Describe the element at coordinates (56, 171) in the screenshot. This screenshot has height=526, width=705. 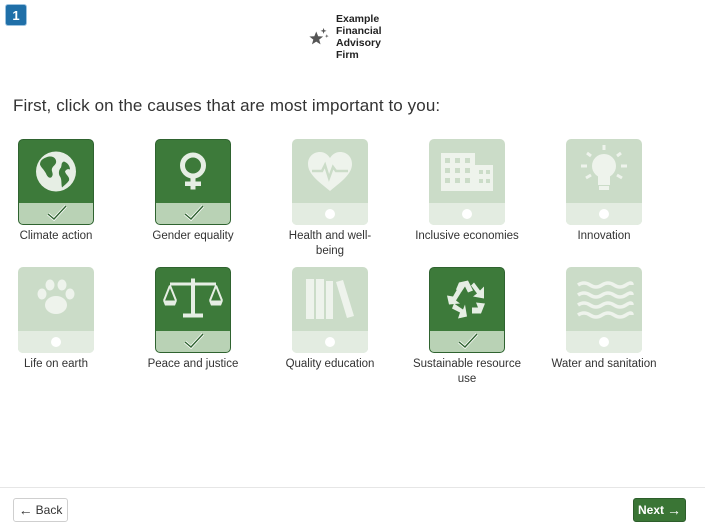
I see `globe-icon` at that location.